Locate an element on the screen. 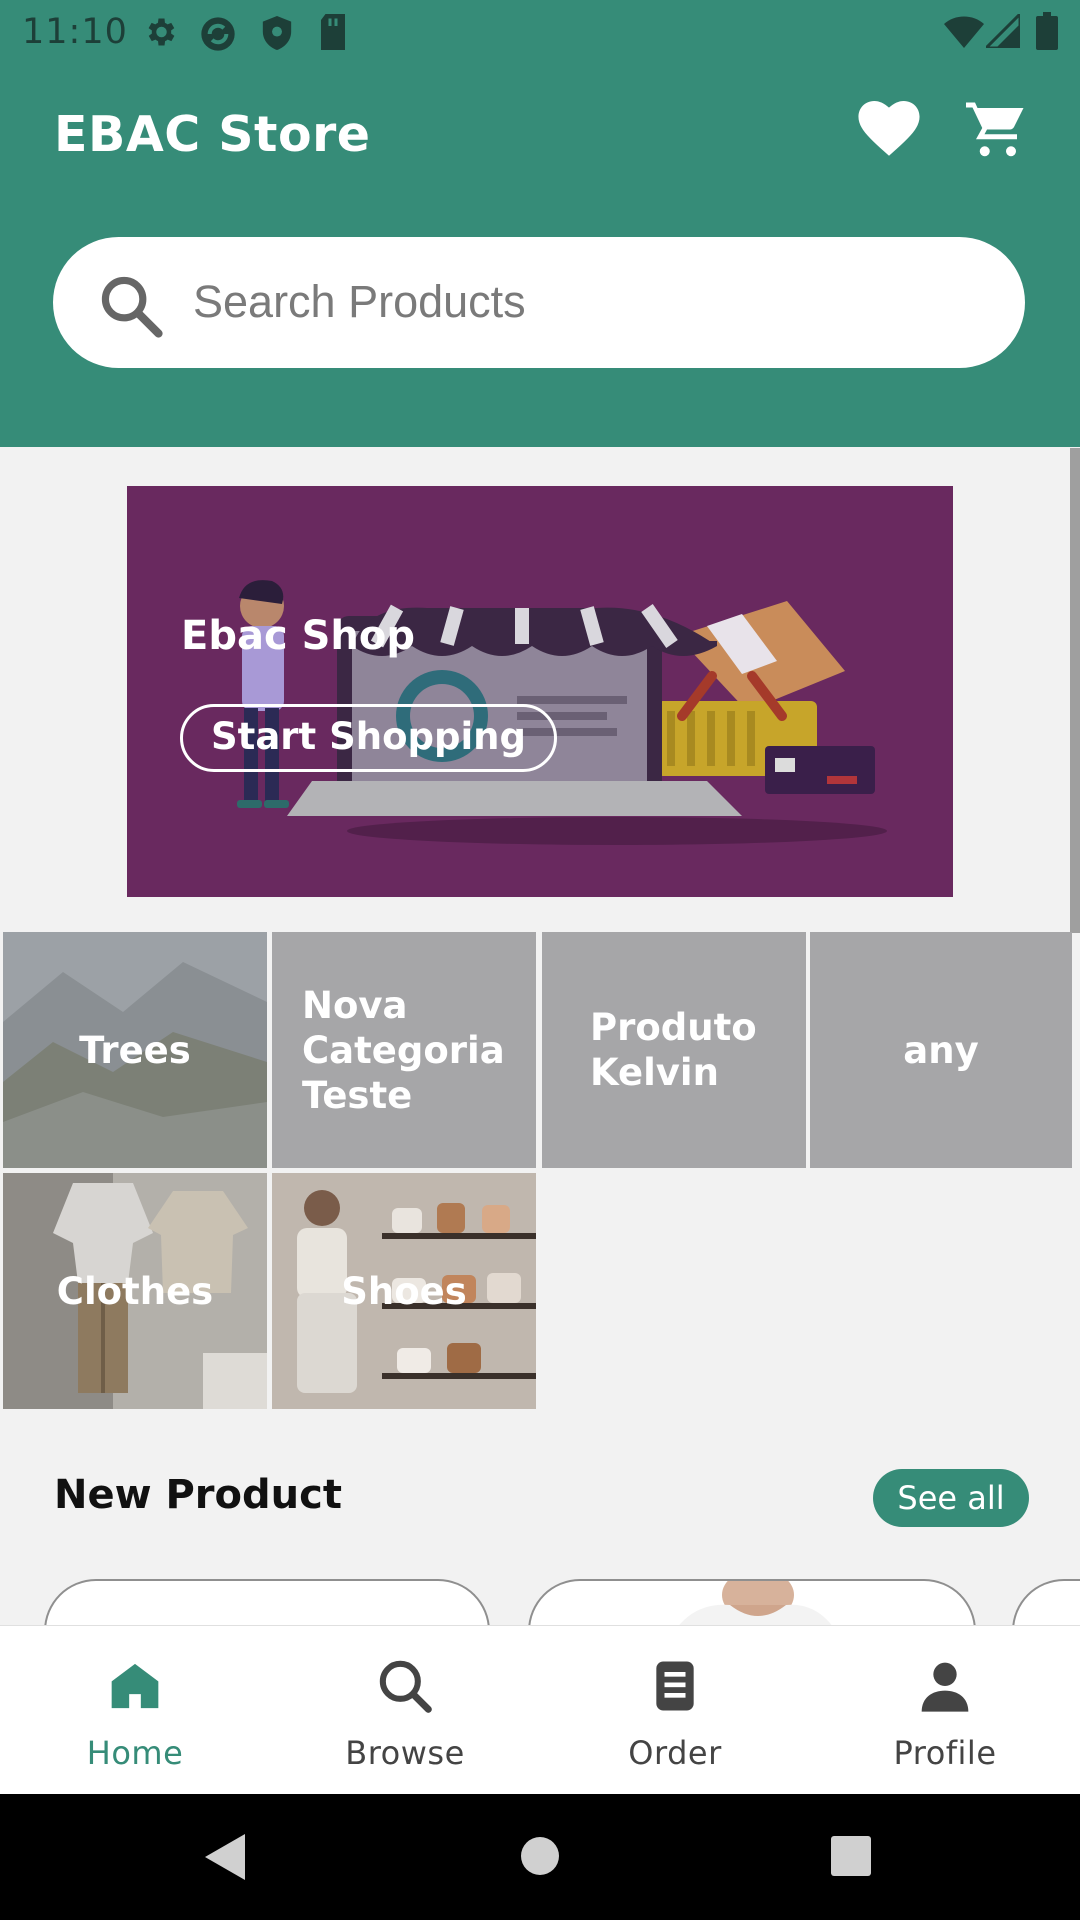 Image resolution: width=1080 pixels, height=1920 pixels. cart-icon is located at coordinates (996, 130).